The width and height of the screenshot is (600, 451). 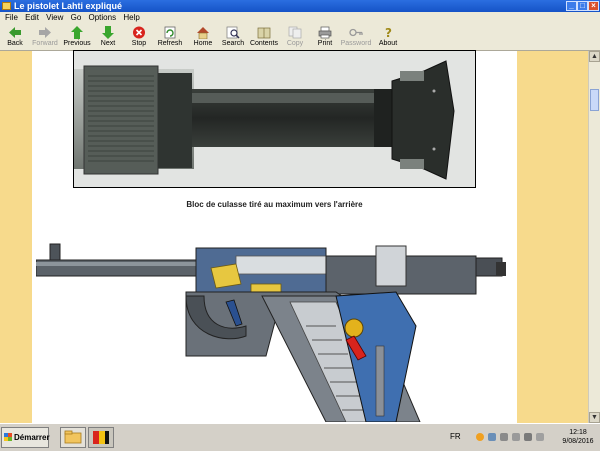 I want to click on folder-icon, so click(x=73, y=437).